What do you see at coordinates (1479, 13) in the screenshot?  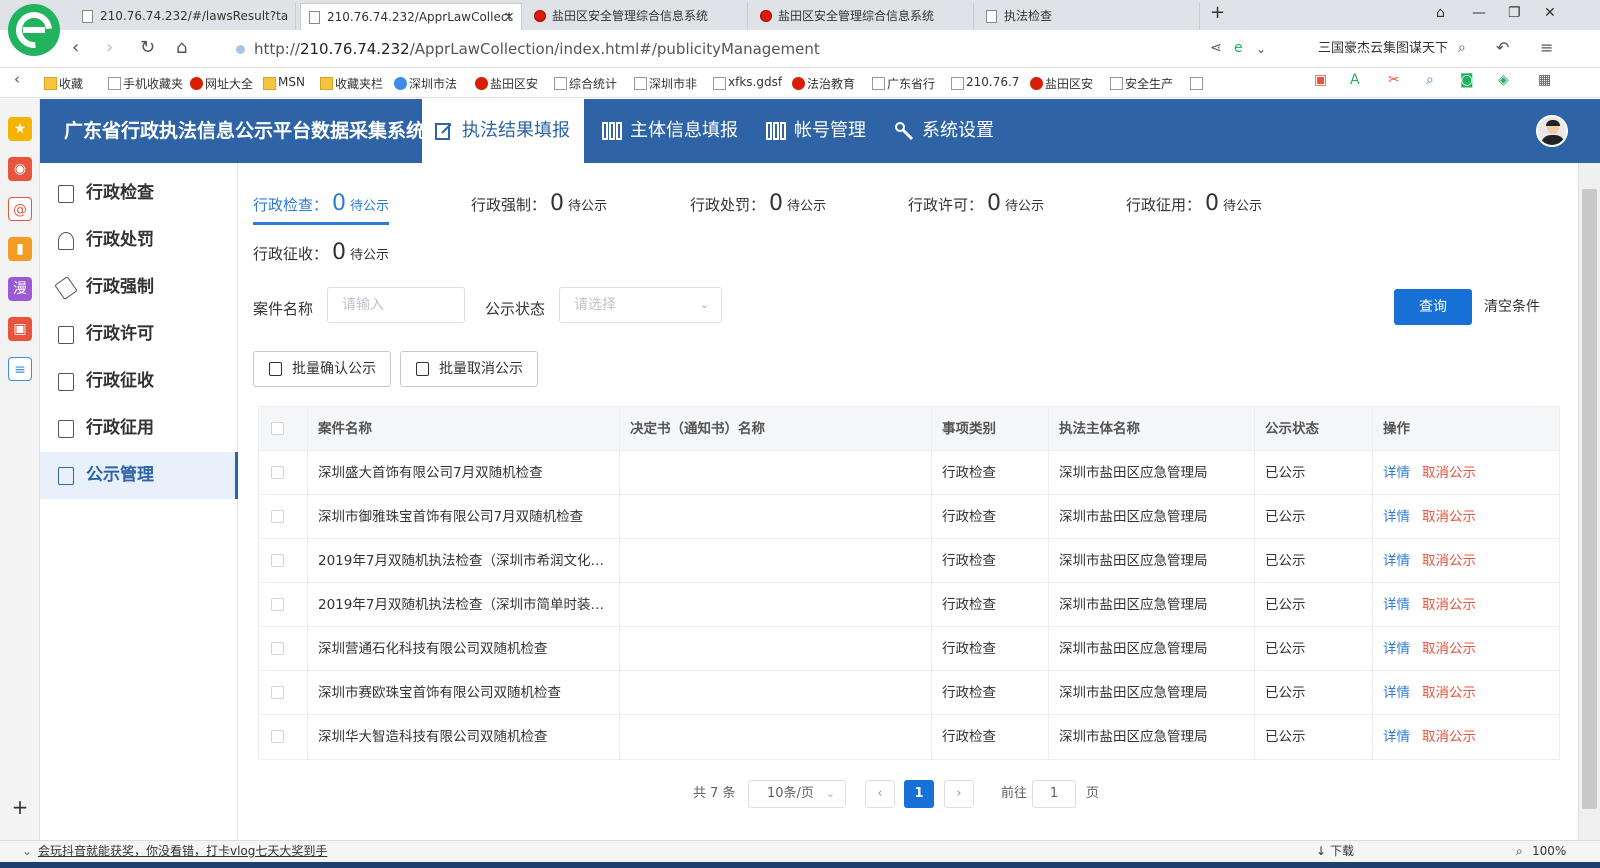 I see `minimize-icon: —` at bounding box center [1479, 13].